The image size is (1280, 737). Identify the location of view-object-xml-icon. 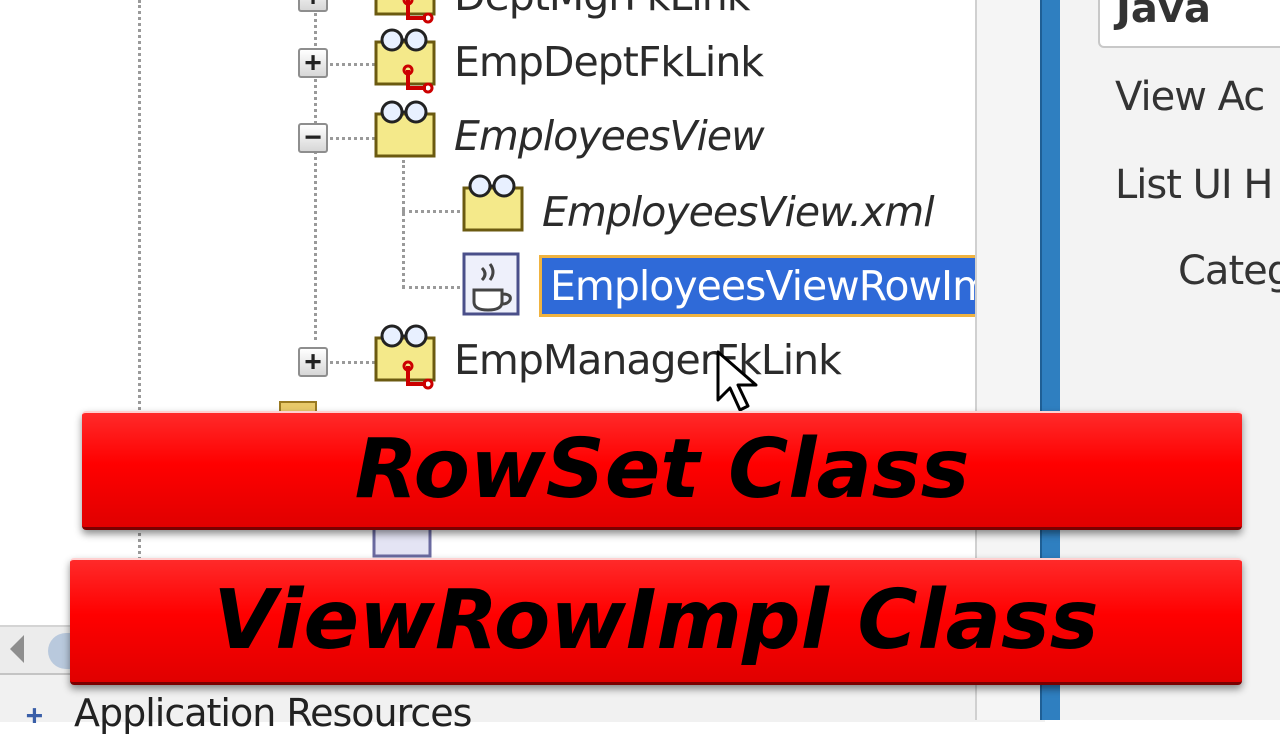
(493, 203).